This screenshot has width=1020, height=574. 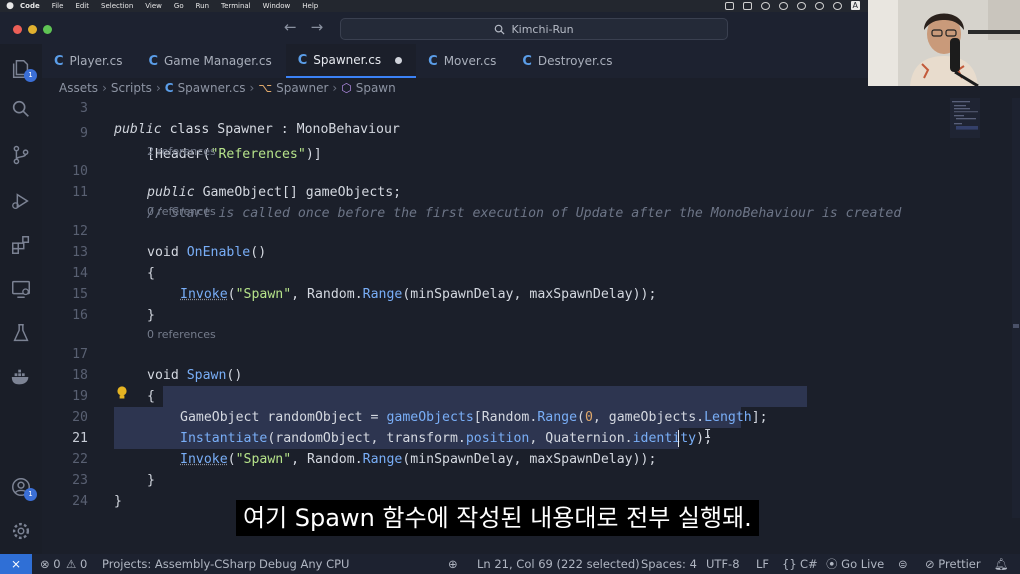 I want to click on line-number: 10, so click(x=80, y=171).